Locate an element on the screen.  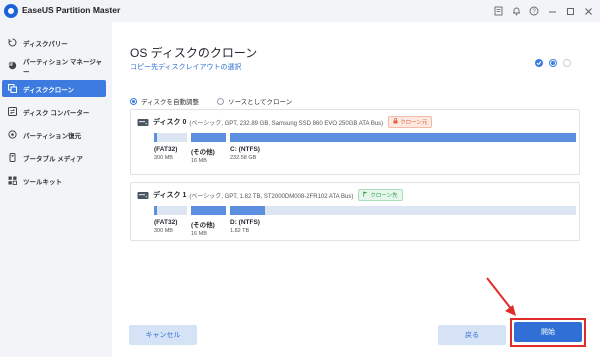
partition-size: 232.58 GB is located at coordinates (243, 158).